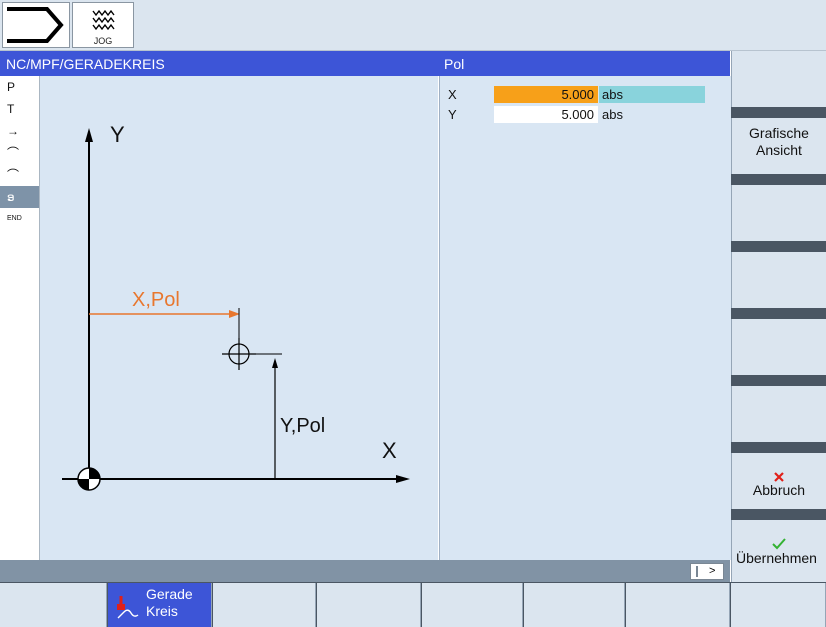 The height and width of the screenshot is (627, 826). What do you see at coordinates (156, 300) in the screenshot?
I see `x-pol-label: X,Pol` at bounding box center [156, 300].